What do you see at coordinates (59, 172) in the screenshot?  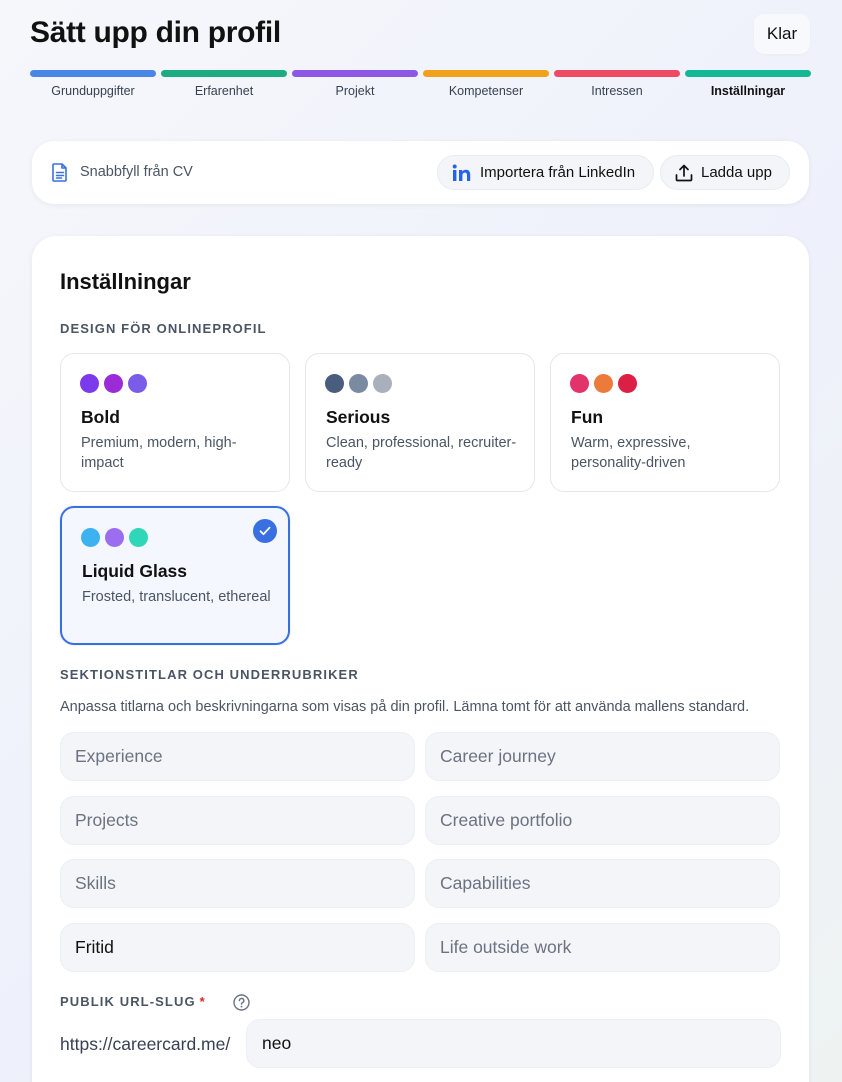 I see `document-icon` at bounding box center [59, 172].